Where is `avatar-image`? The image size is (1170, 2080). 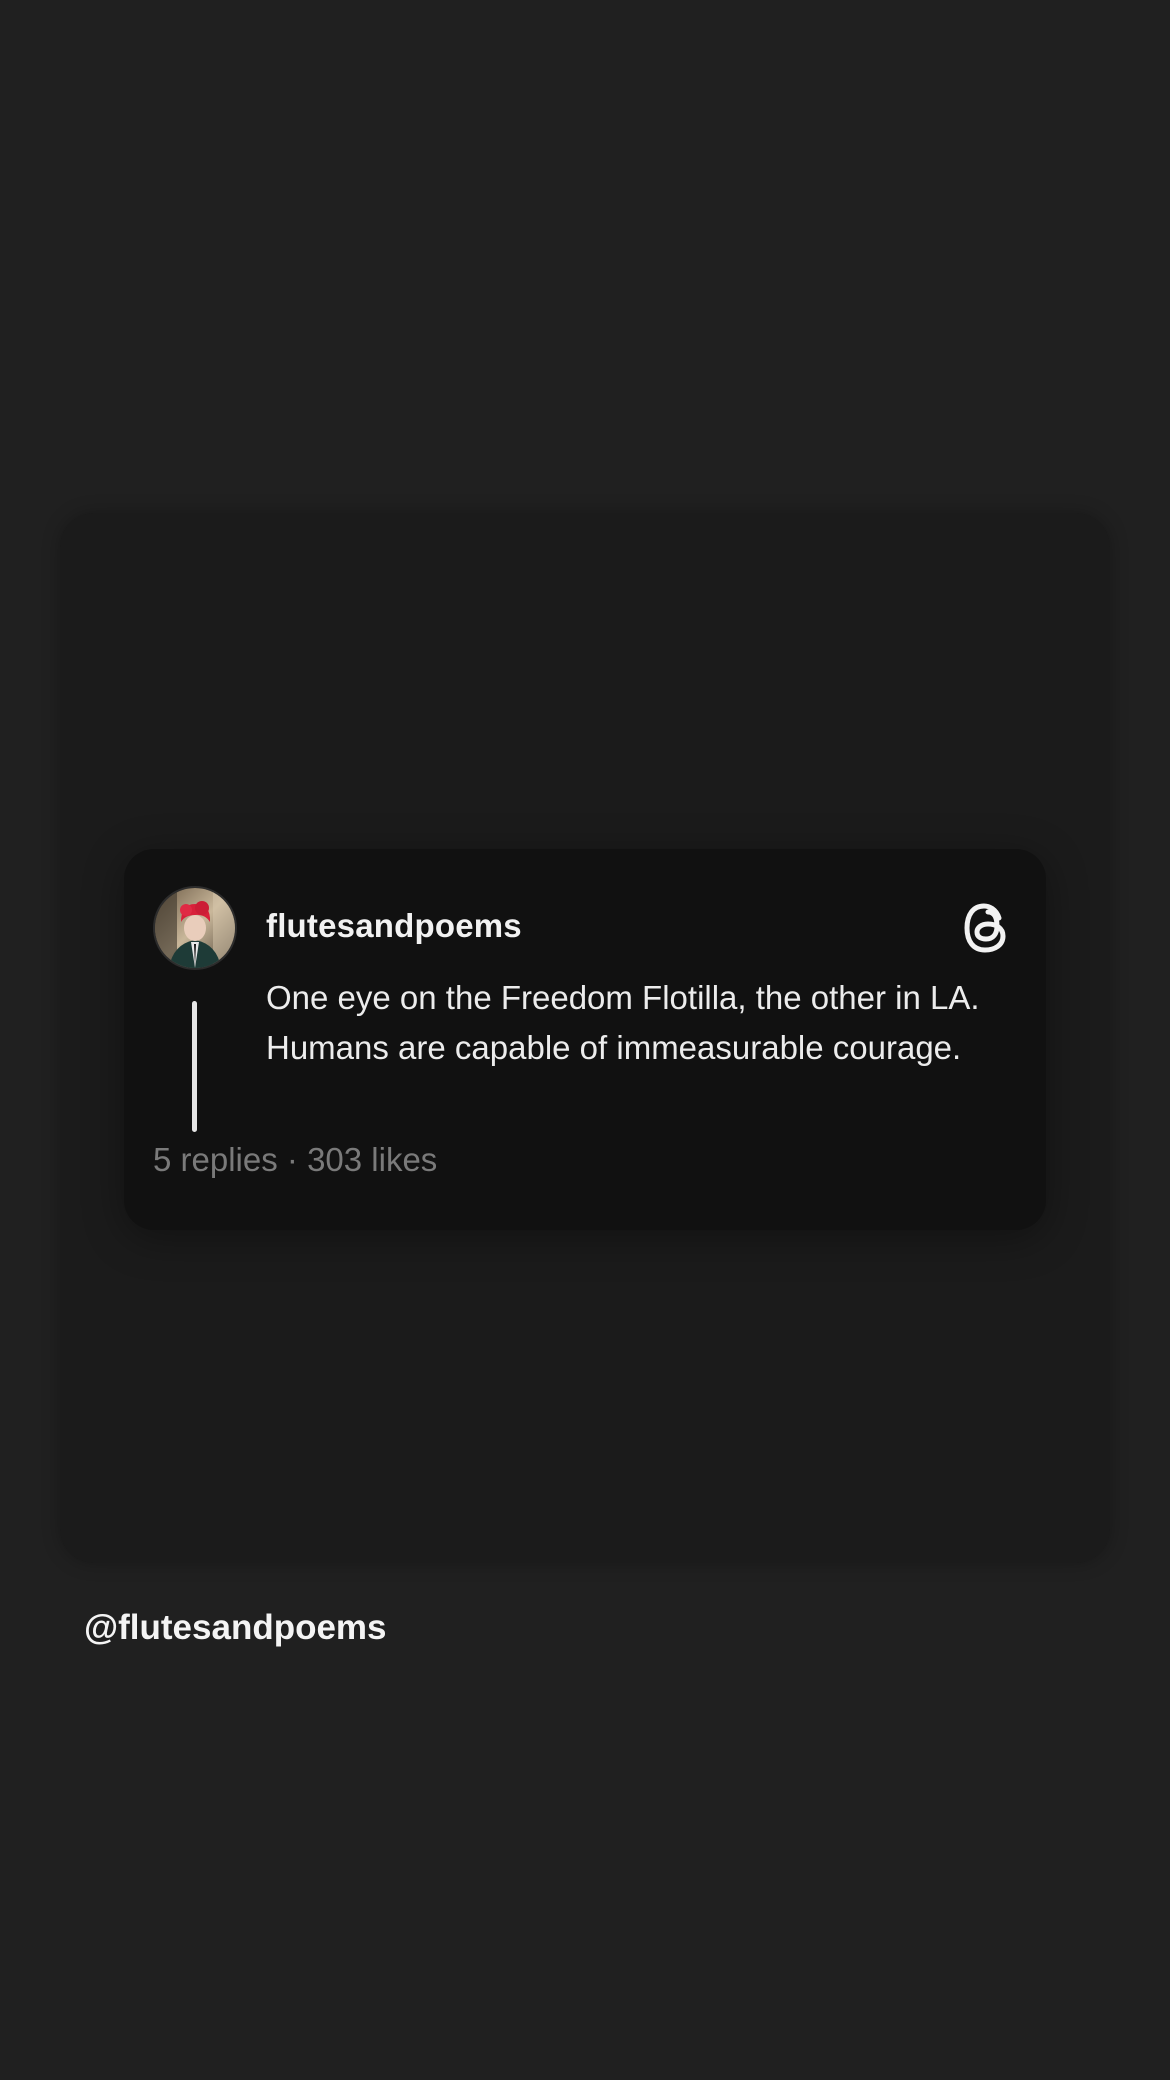
avatar-image is located at coordinates (195, 928).